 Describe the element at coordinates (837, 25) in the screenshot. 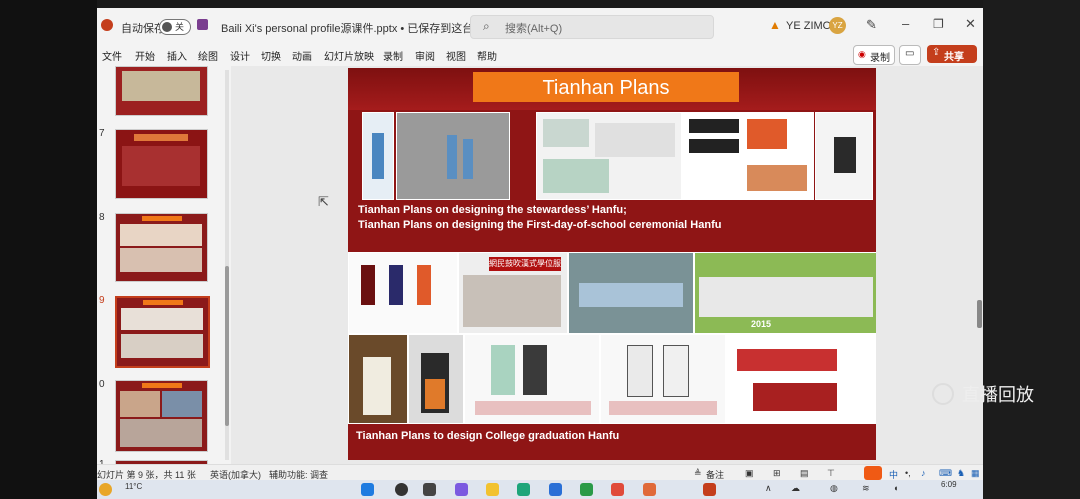

I see `avatar: YZ` at that location.